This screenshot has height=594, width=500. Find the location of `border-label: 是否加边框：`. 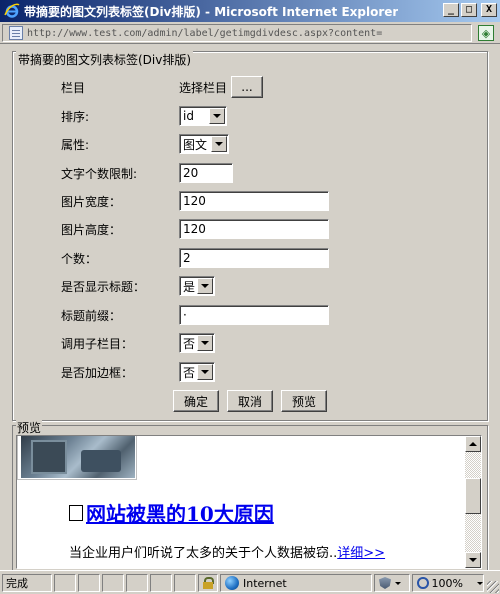

border-label: 是否加边框： is located at coordinates (97, 372).